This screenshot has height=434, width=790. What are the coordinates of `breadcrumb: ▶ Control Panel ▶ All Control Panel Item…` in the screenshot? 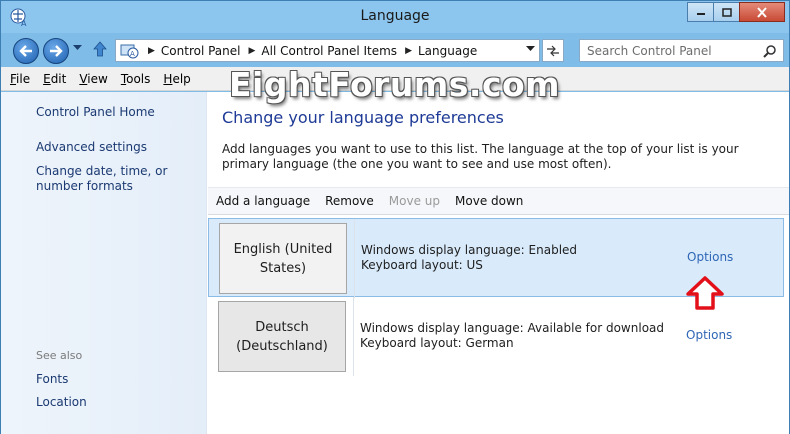 It's located at (308, 51).